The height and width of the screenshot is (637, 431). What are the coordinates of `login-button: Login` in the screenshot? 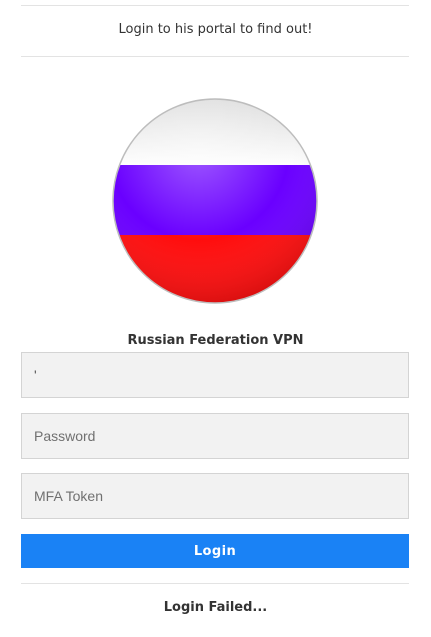 It's located at (215, 551).